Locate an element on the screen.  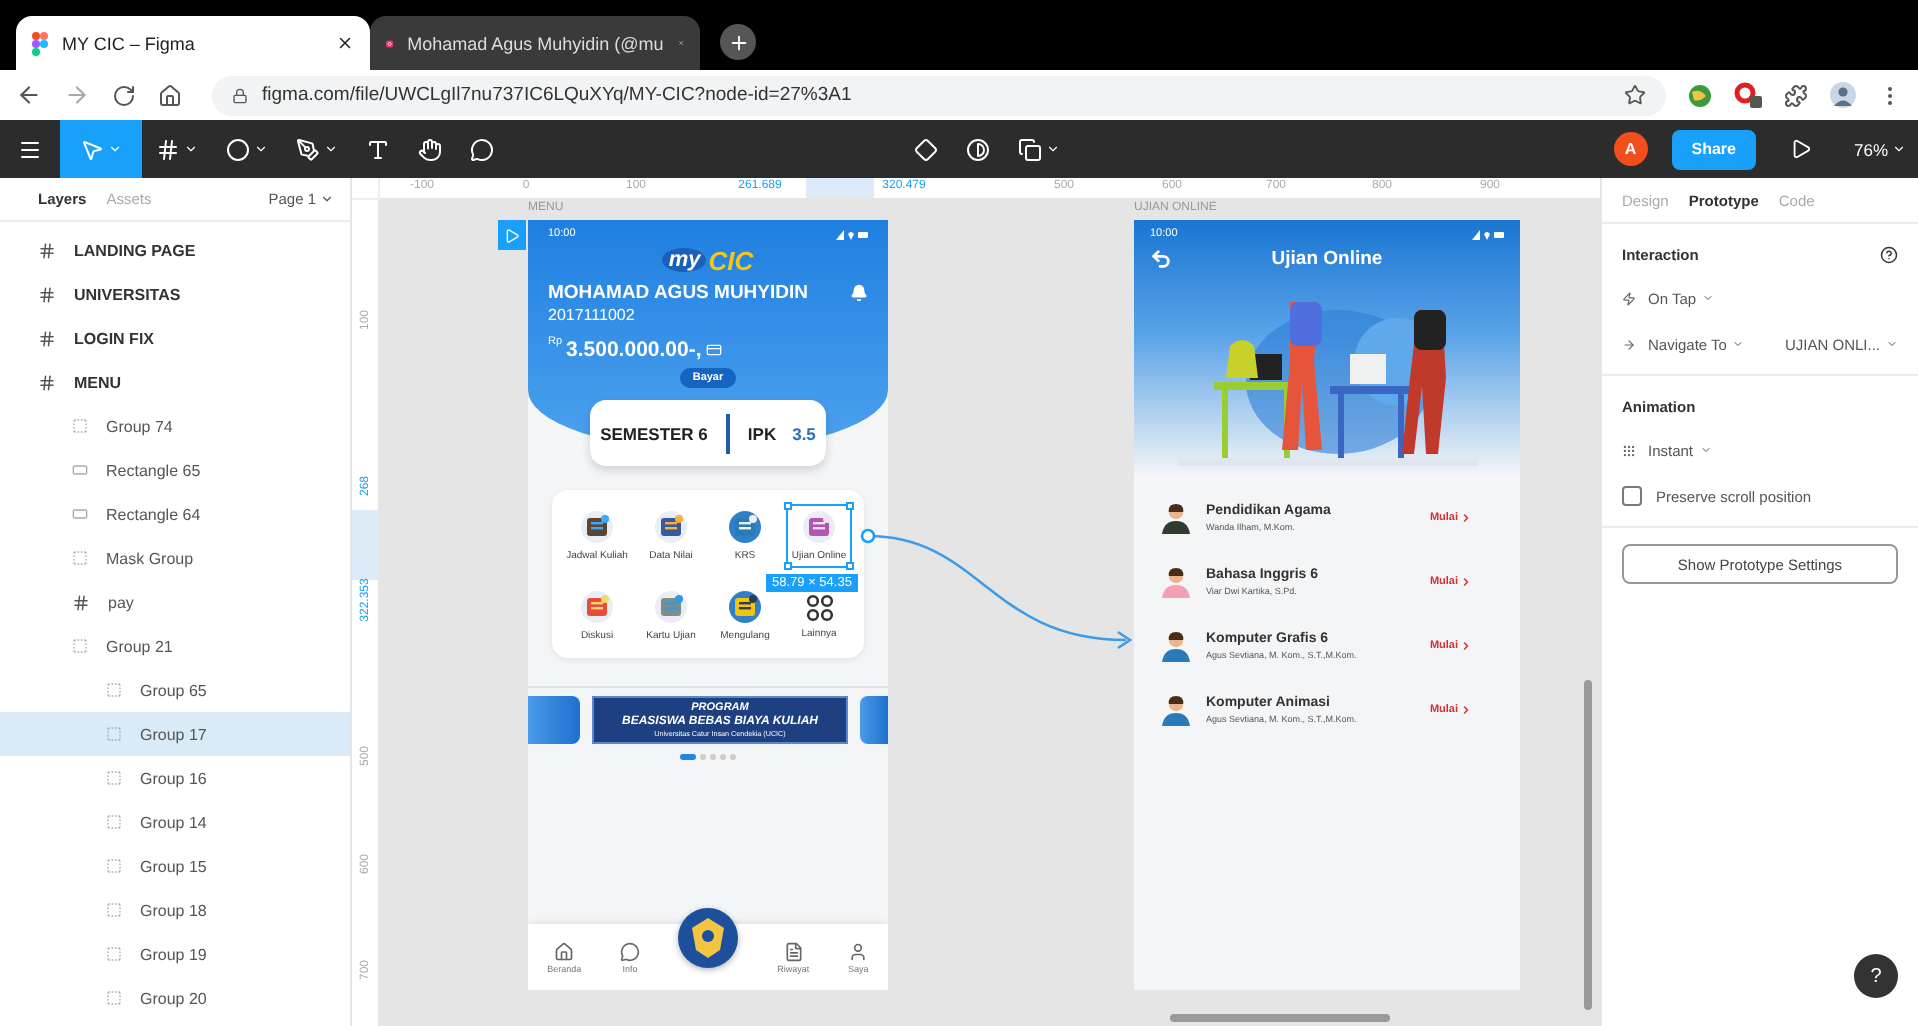
zoom-dropdown: 76% is located at coordinates (1879, 149).